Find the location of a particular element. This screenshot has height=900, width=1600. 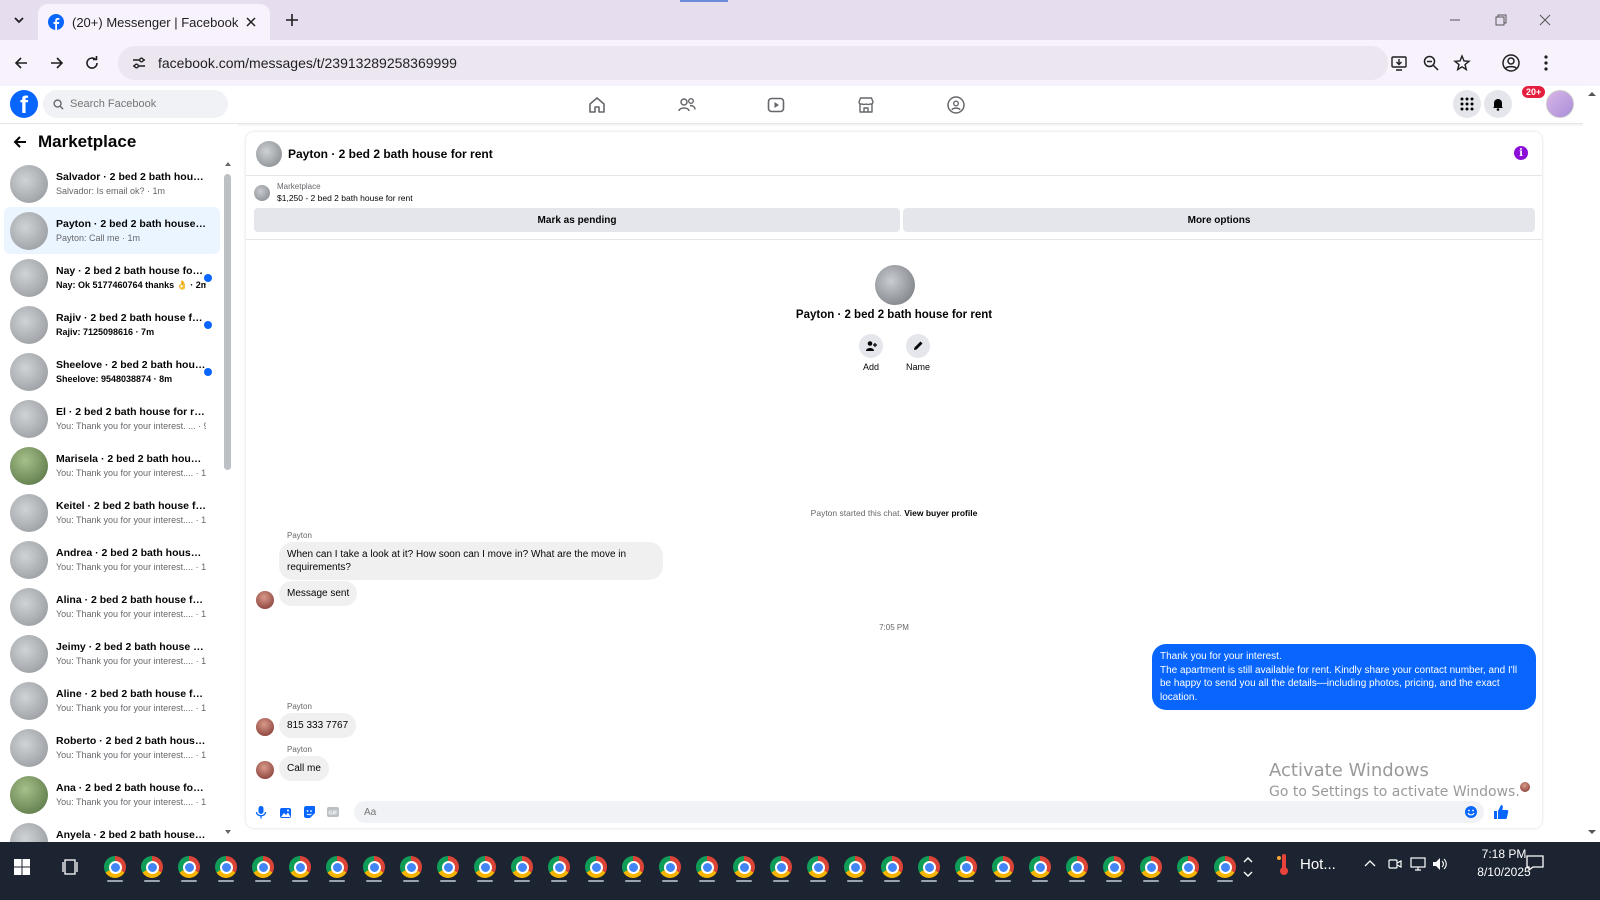

profile-avatar is located at coordinates (895, 285).